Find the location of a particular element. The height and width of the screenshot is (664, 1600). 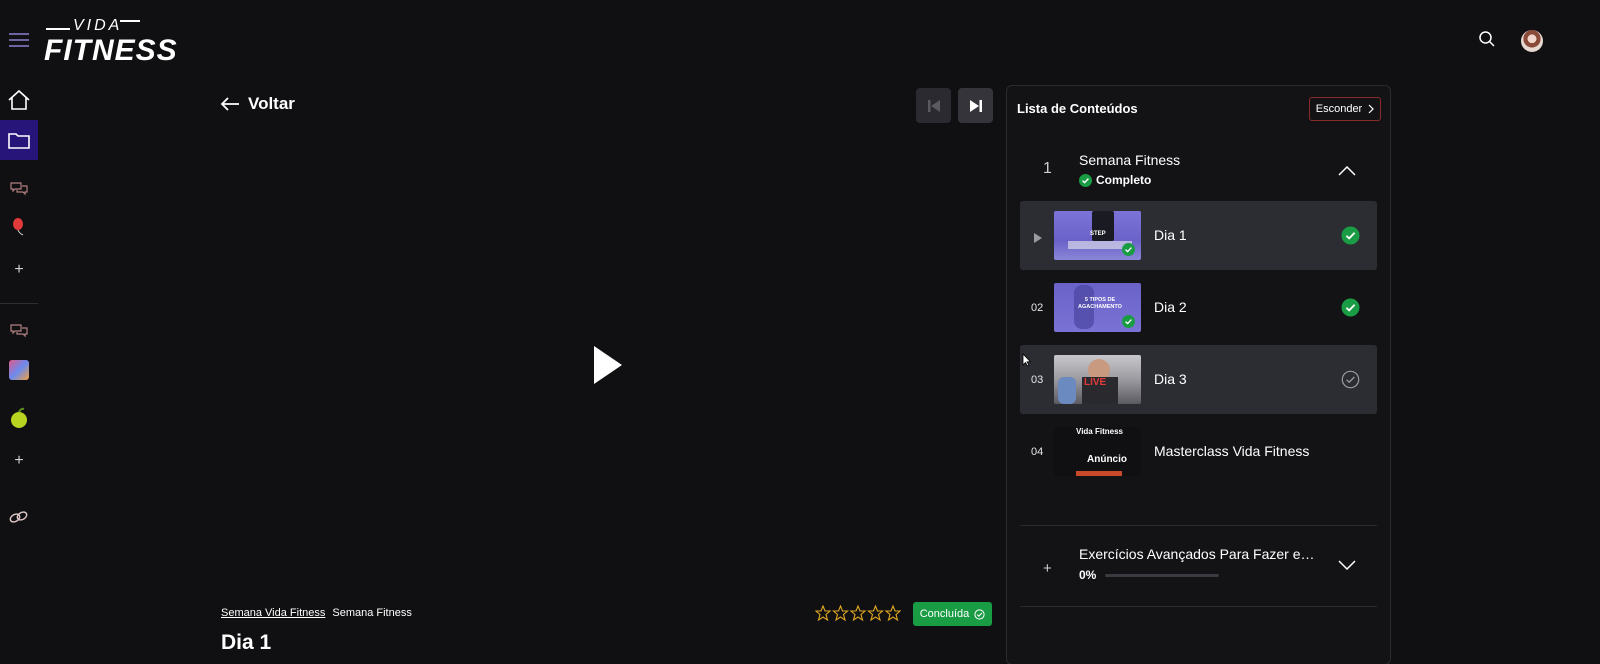

lesson-index: 02 is located at coordinates (1037, 308).